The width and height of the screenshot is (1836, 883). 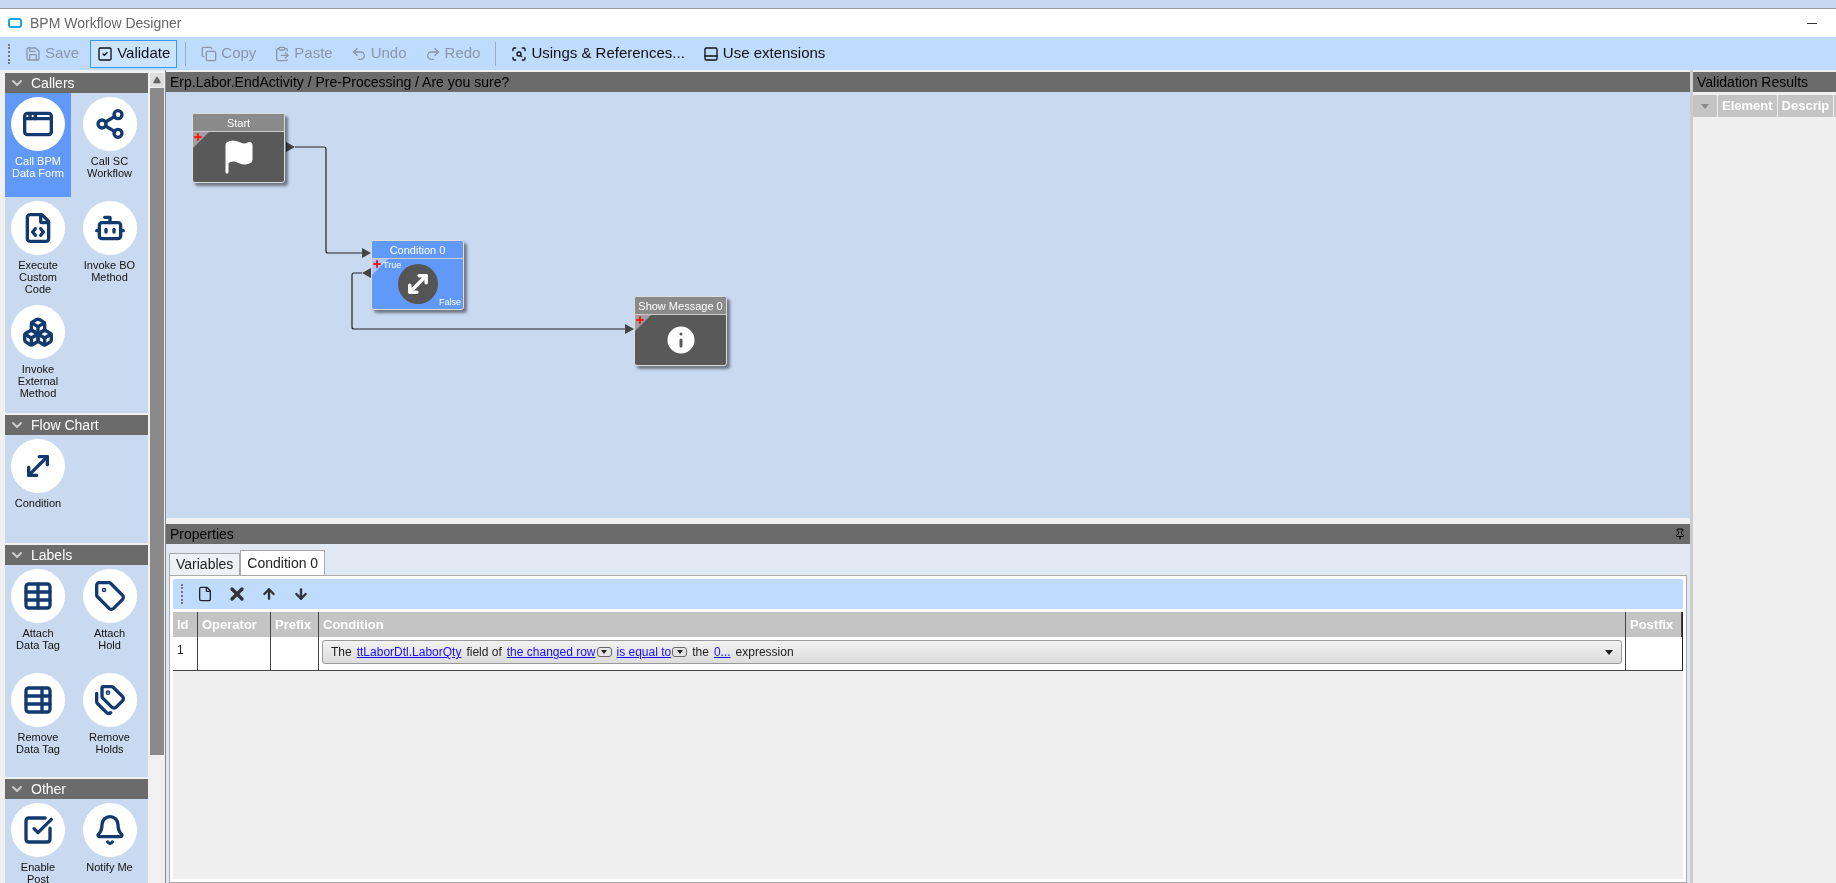 I want to click on palette-item: Execute Custom Code, so click(x=38, y=249).